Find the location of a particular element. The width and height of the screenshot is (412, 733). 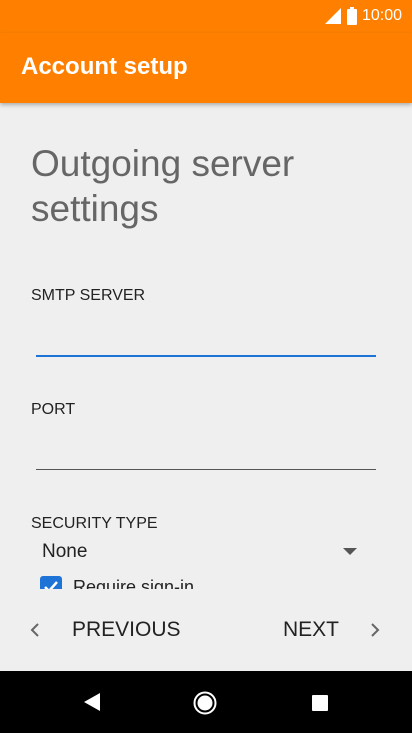

status-time: 10:00 is located at coordinates (381, 15).